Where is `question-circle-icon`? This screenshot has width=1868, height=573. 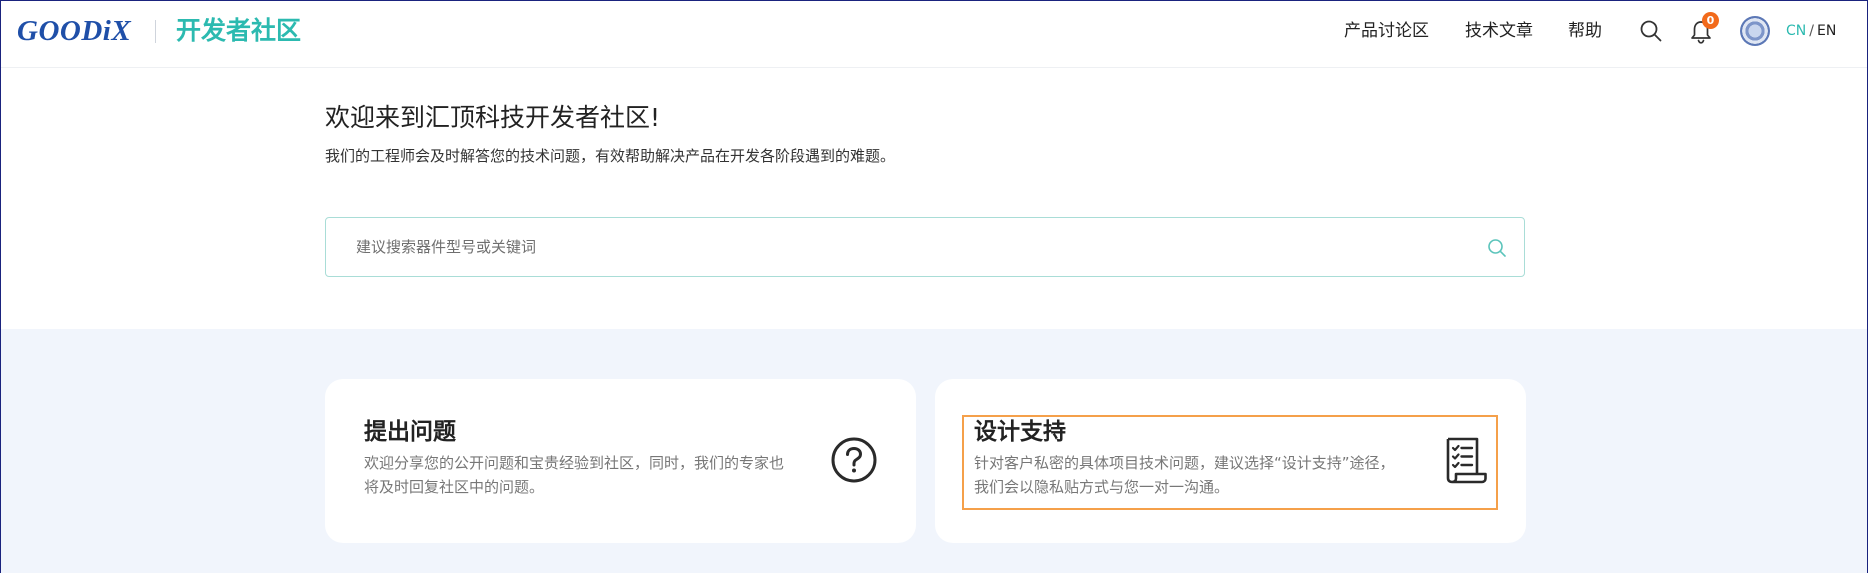
question-circle-icon is located at coordinates (854, 460).